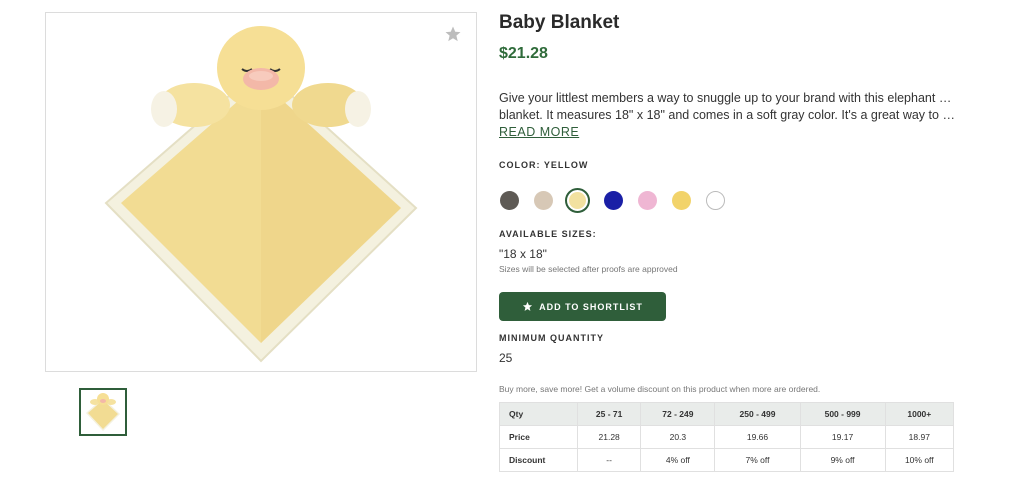  I want to click on table-row: Discount -- 4% off 7% off 9% off 10% off, so click(727, 460).